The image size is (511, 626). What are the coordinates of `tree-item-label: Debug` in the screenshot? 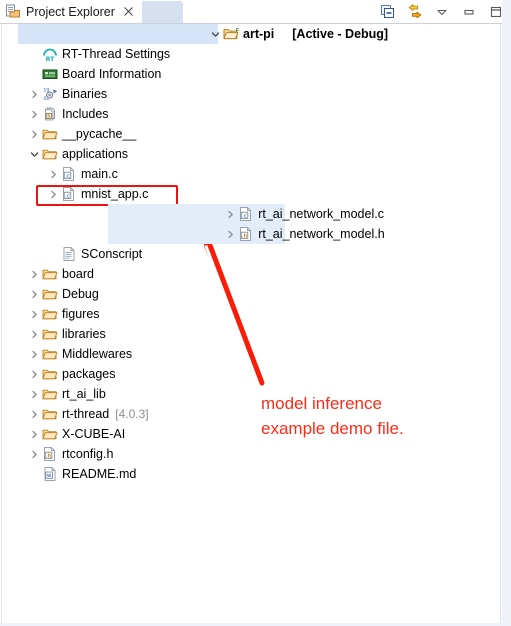 It's located at (80, 294).